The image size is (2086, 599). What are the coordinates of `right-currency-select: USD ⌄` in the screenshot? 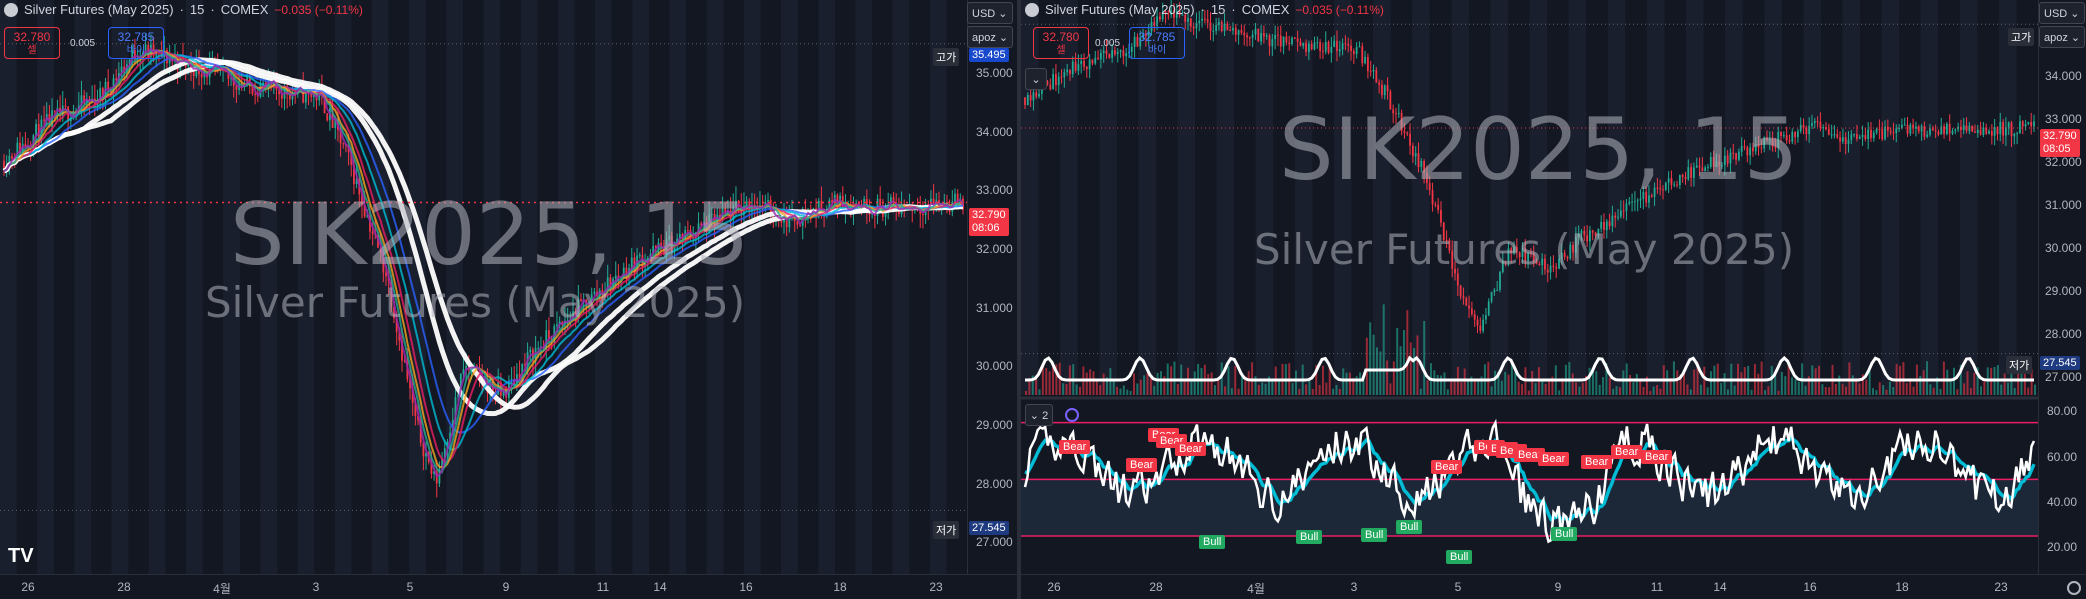 It's located at (2062, 13).